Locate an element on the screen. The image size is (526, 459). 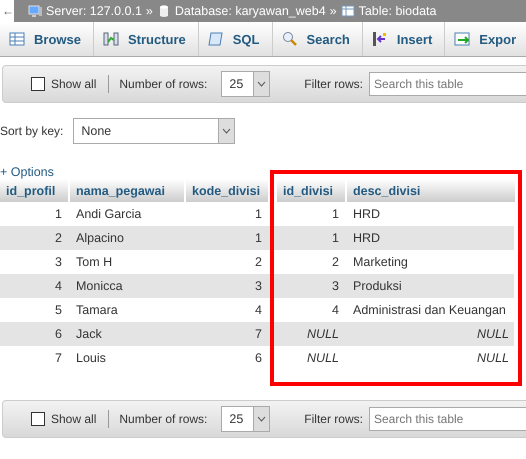
table-cell-text: Alpacino is located at coordinates (100, 238).